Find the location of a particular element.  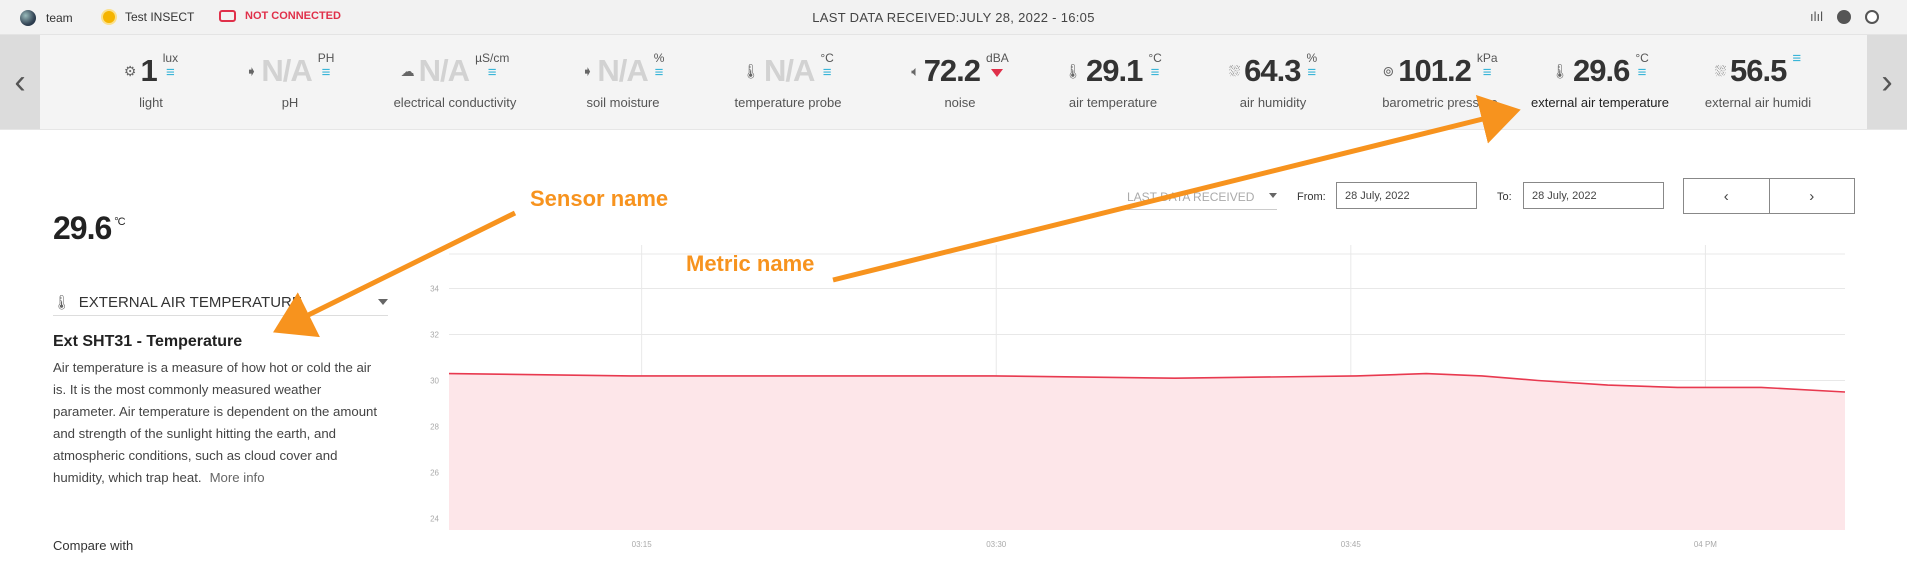

x-tick-label: 04 PM is located at coordinates (1705, 544).